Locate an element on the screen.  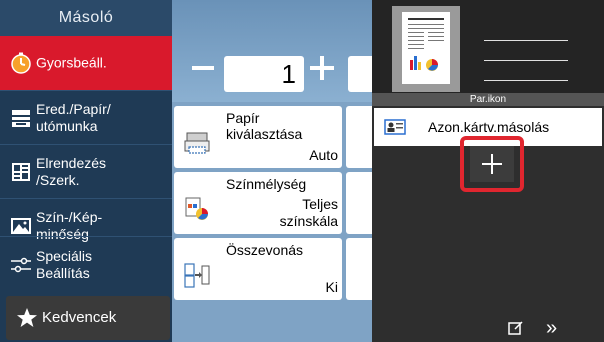
sidebar-item-label: Ered./Papír/ utómunka is located at coordinates (73, 117).